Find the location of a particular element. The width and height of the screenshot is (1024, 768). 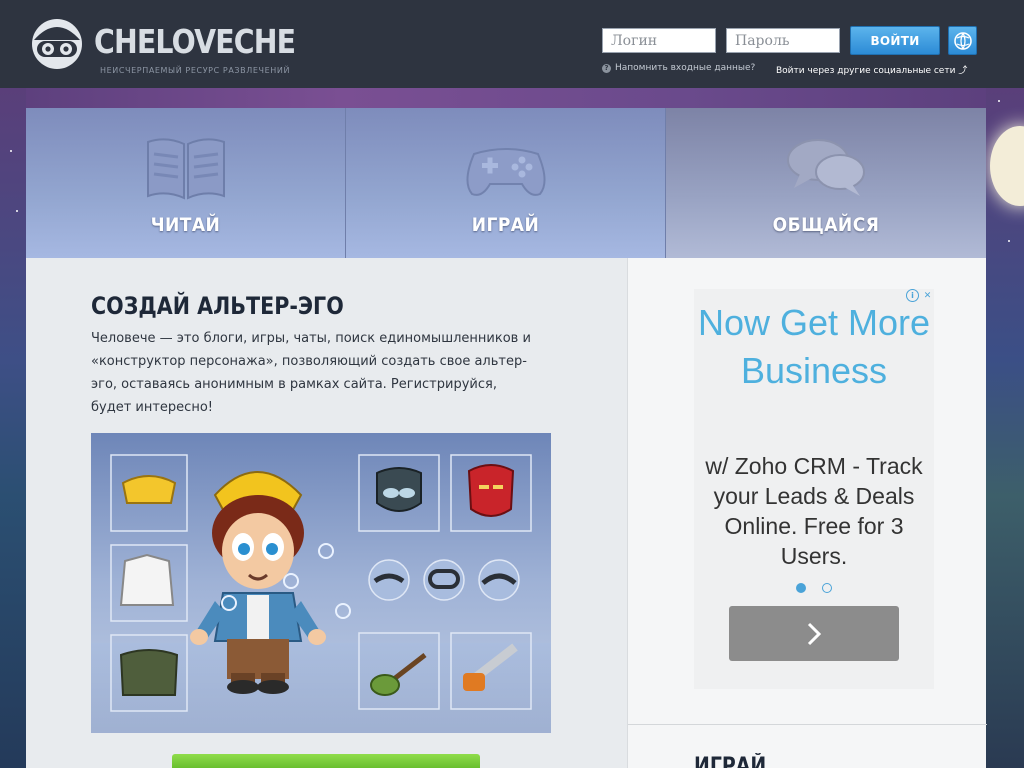

social-networks-link: Войти через другие социальные сети ⤴ is located at coordinates (871, 69).